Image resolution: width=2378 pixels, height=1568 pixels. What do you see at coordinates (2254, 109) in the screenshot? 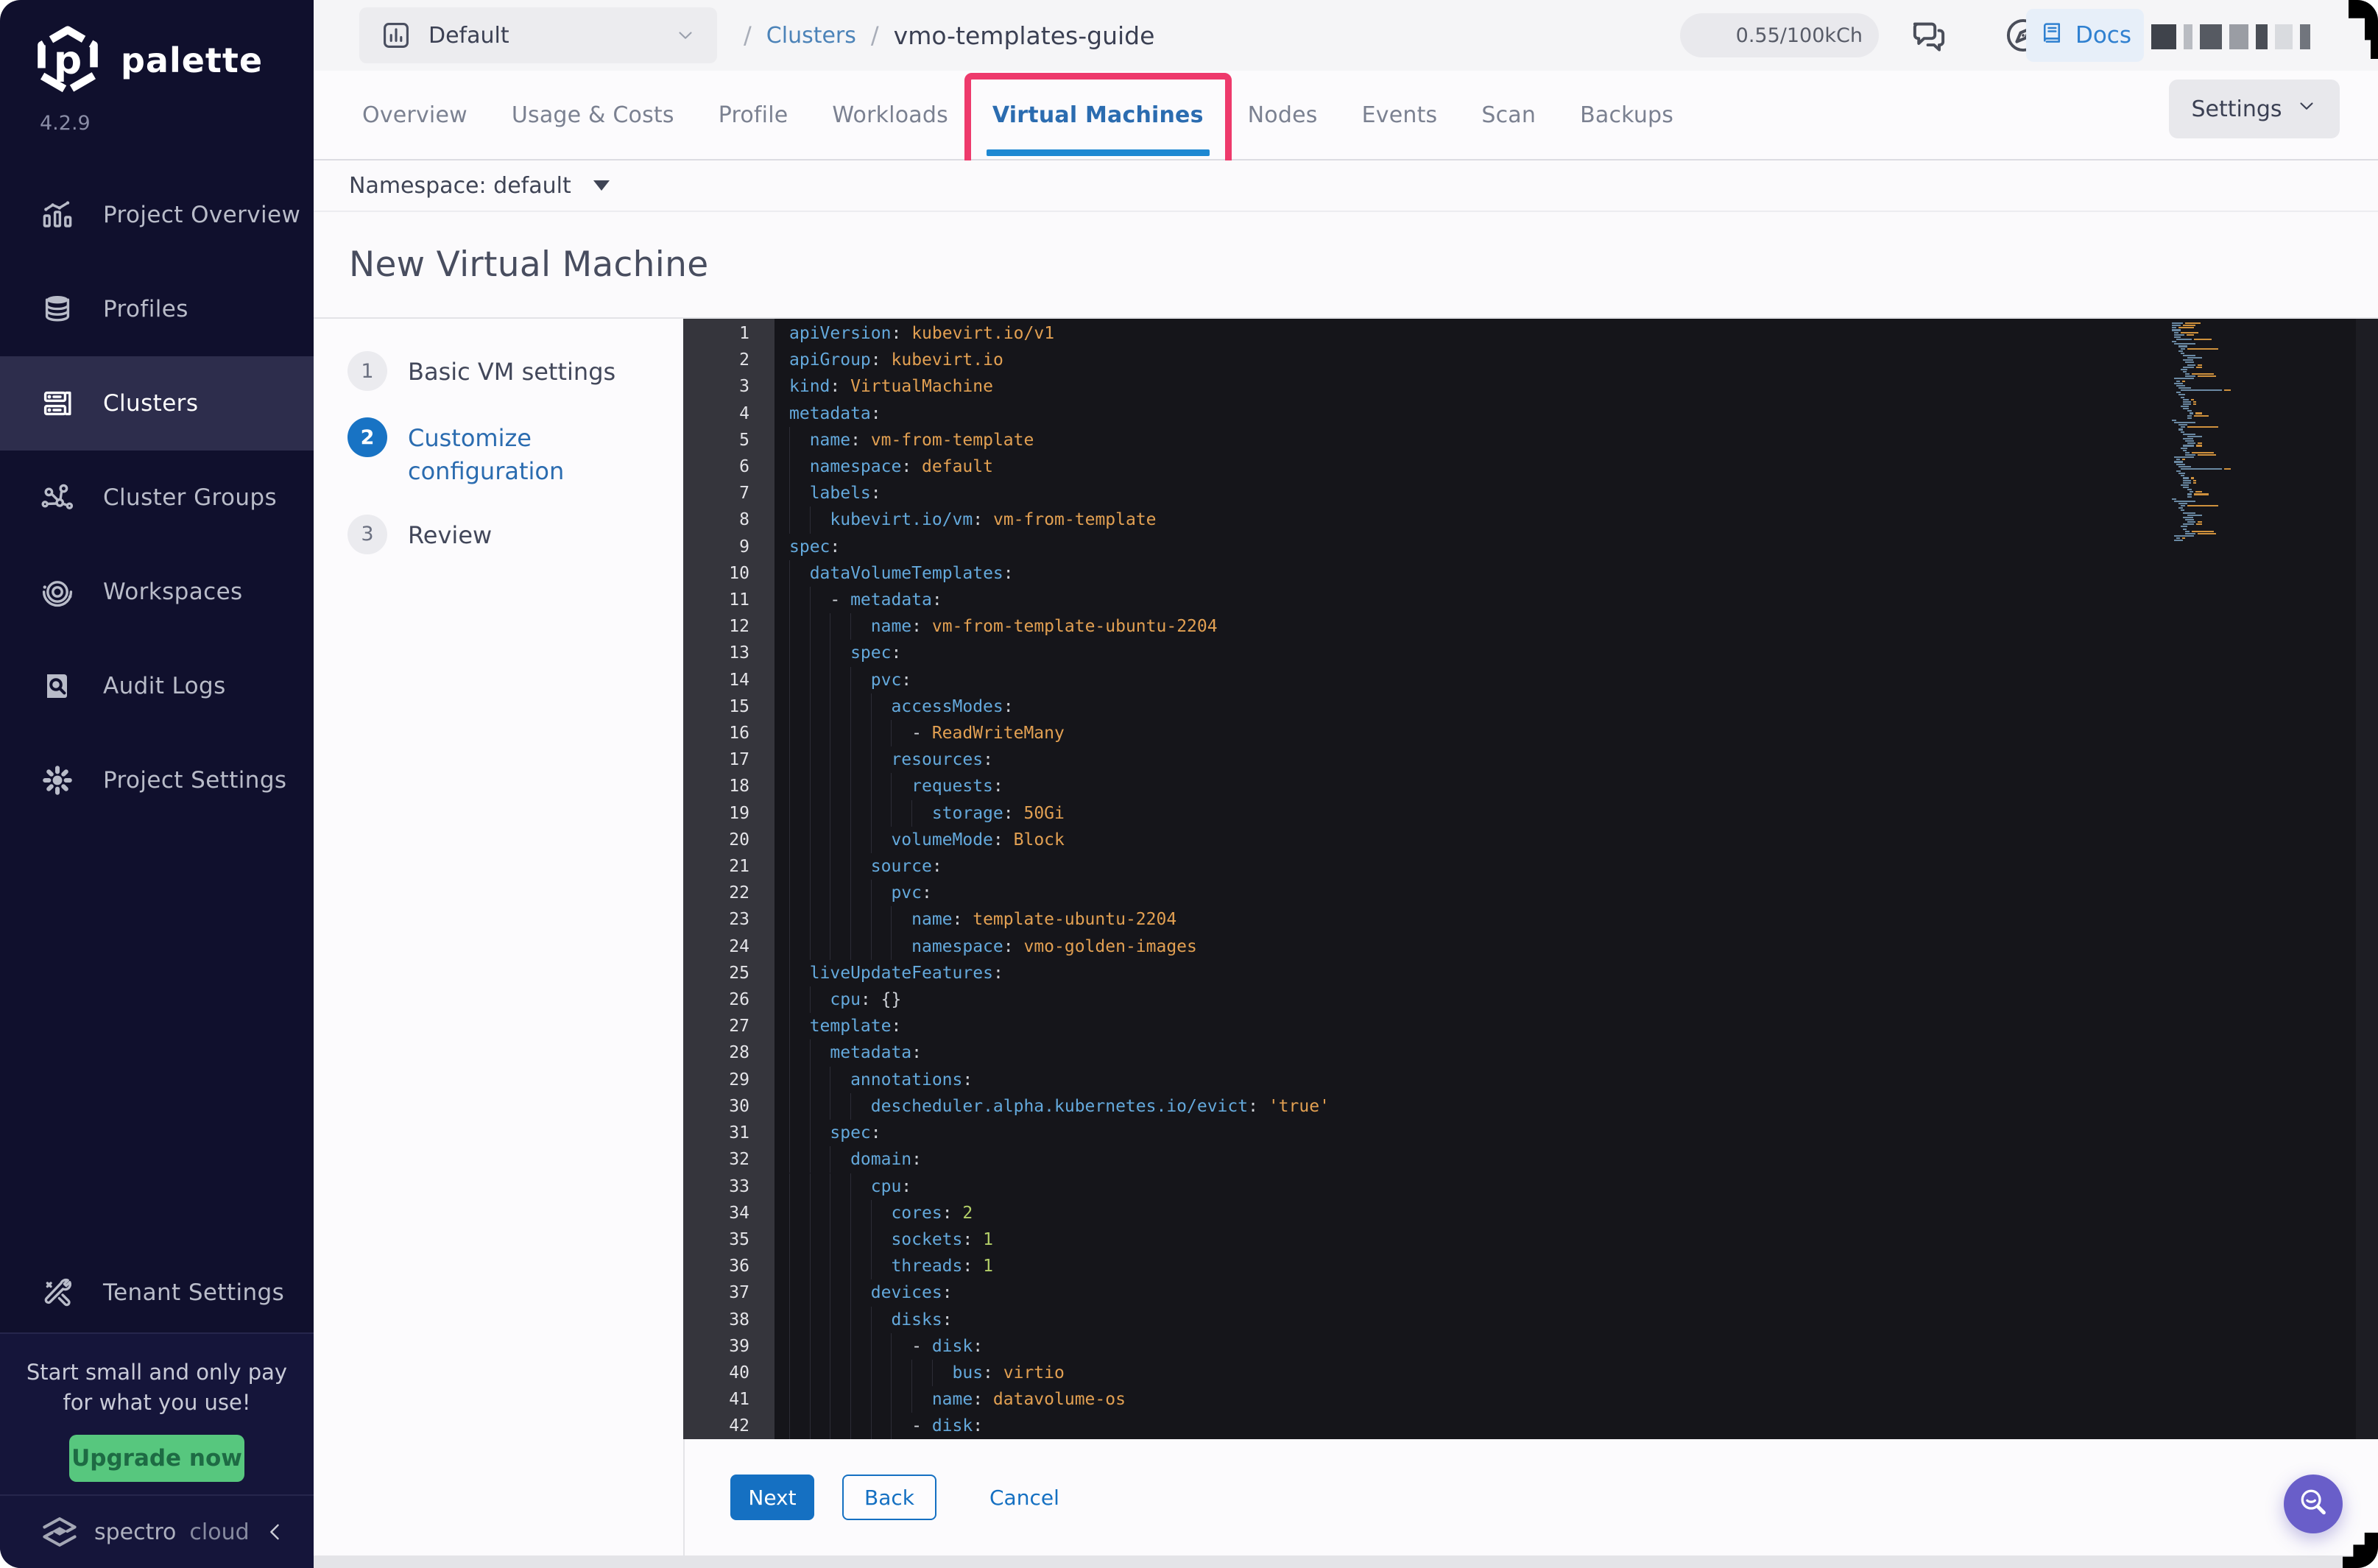
I see `settings-button: Settings` at bounding box center [2254, 109].